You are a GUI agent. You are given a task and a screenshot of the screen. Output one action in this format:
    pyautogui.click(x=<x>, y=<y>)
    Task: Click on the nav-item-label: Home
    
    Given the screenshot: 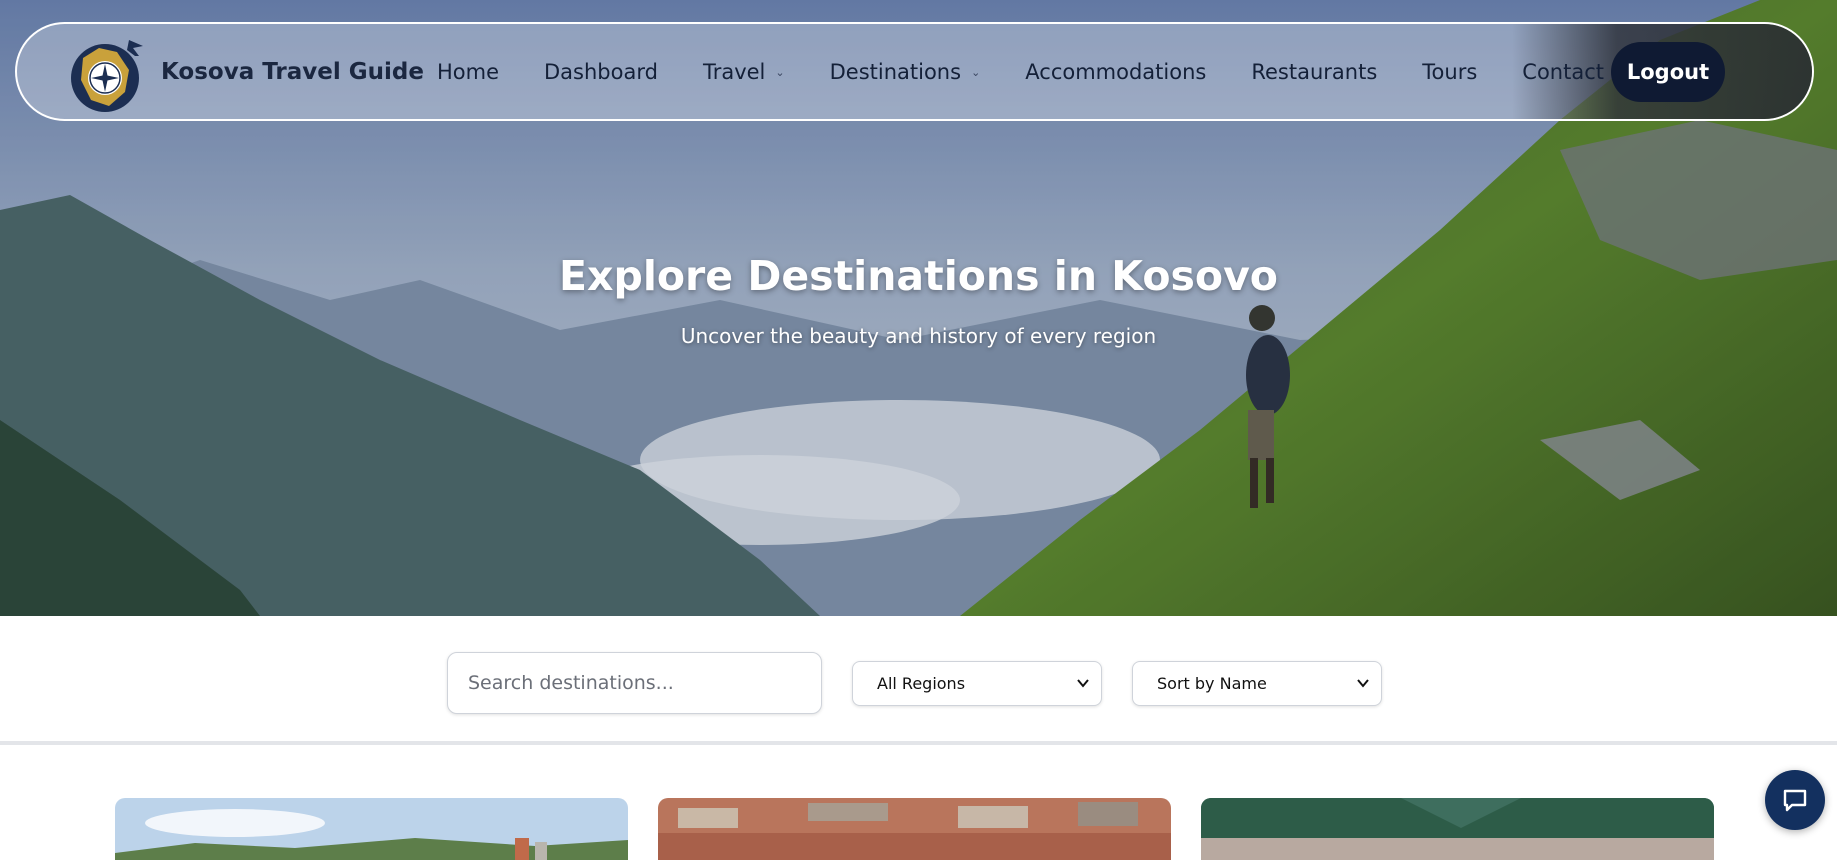 What is the action you would take?
    pyautogui.click(x=468, y=72)
    